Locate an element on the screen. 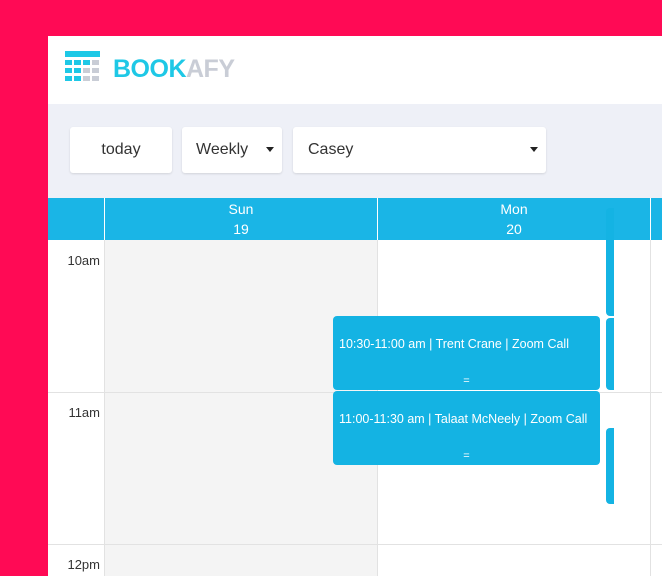 The height and width of the screenshot is (576, 662). view-select: Weekly is located at coordinates (232, 150).